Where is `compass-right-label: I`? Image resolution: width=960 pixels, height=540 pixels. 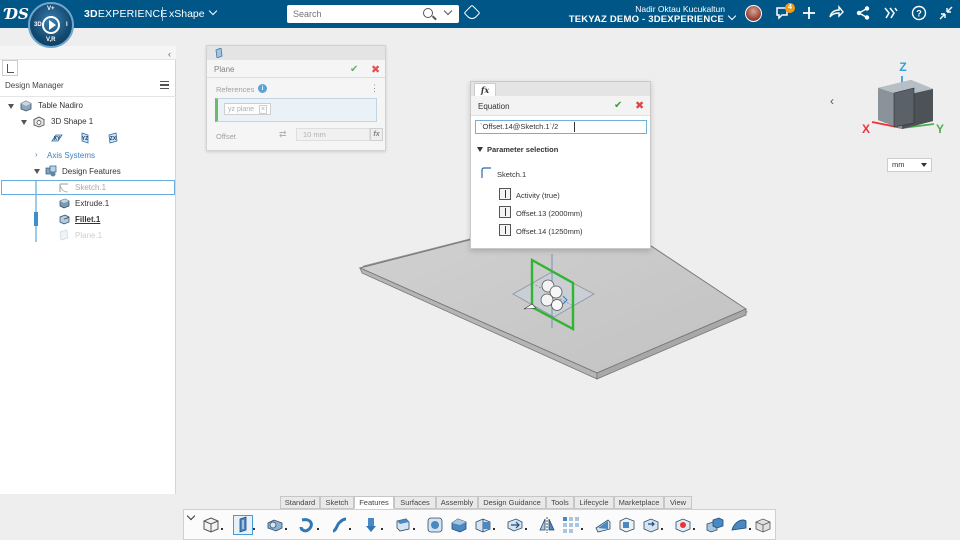 compass-right-label: I is located at coordinates (67, 25).